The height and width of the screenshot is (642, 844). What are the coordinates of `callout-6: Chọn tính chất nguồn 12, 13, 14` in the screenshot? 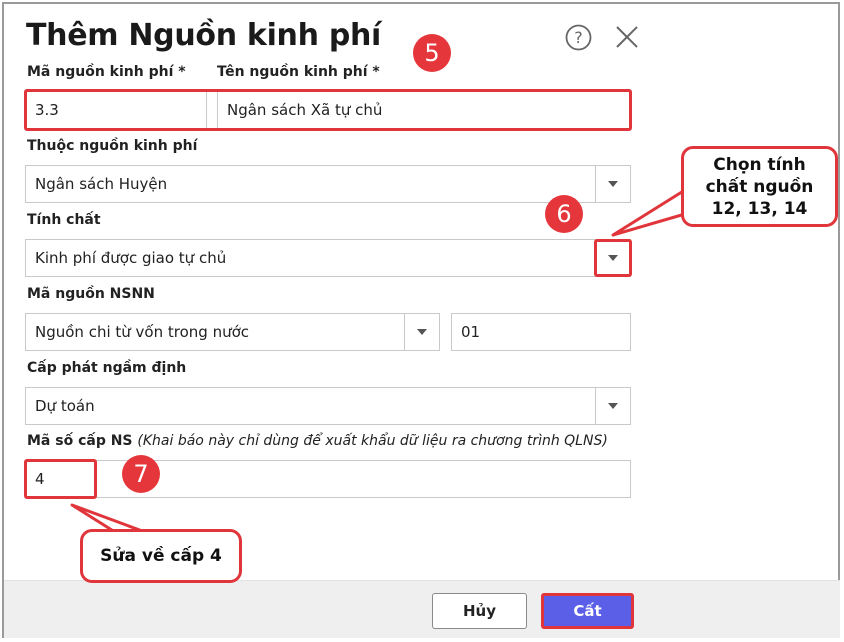 It's located at (759, 186).